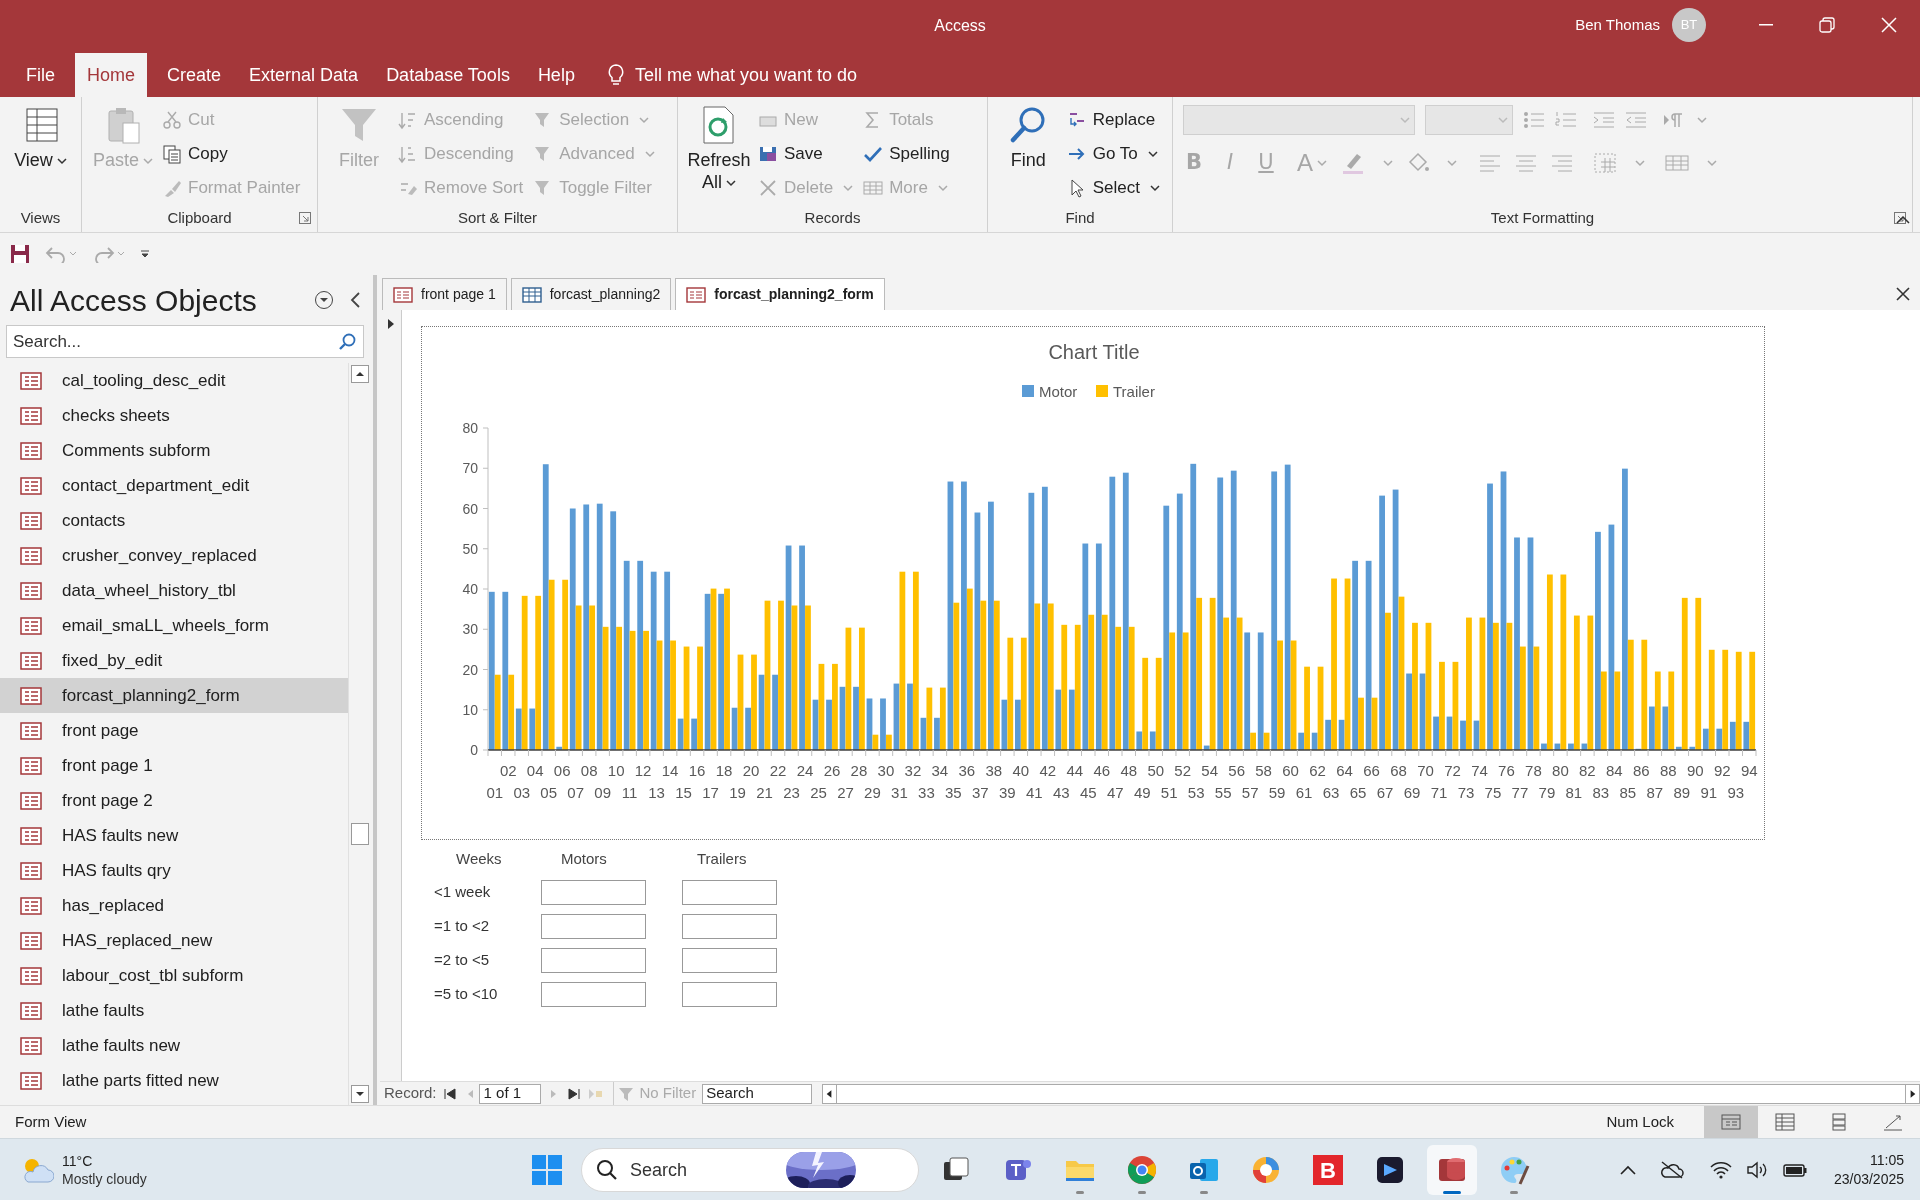 Image resolution: width=1920 pixels, height=1200 pixels. What do you see at coordinates (1547, 792) in the screenshot?
I see `axis-label: 79` at bounding box center [1547, 792].